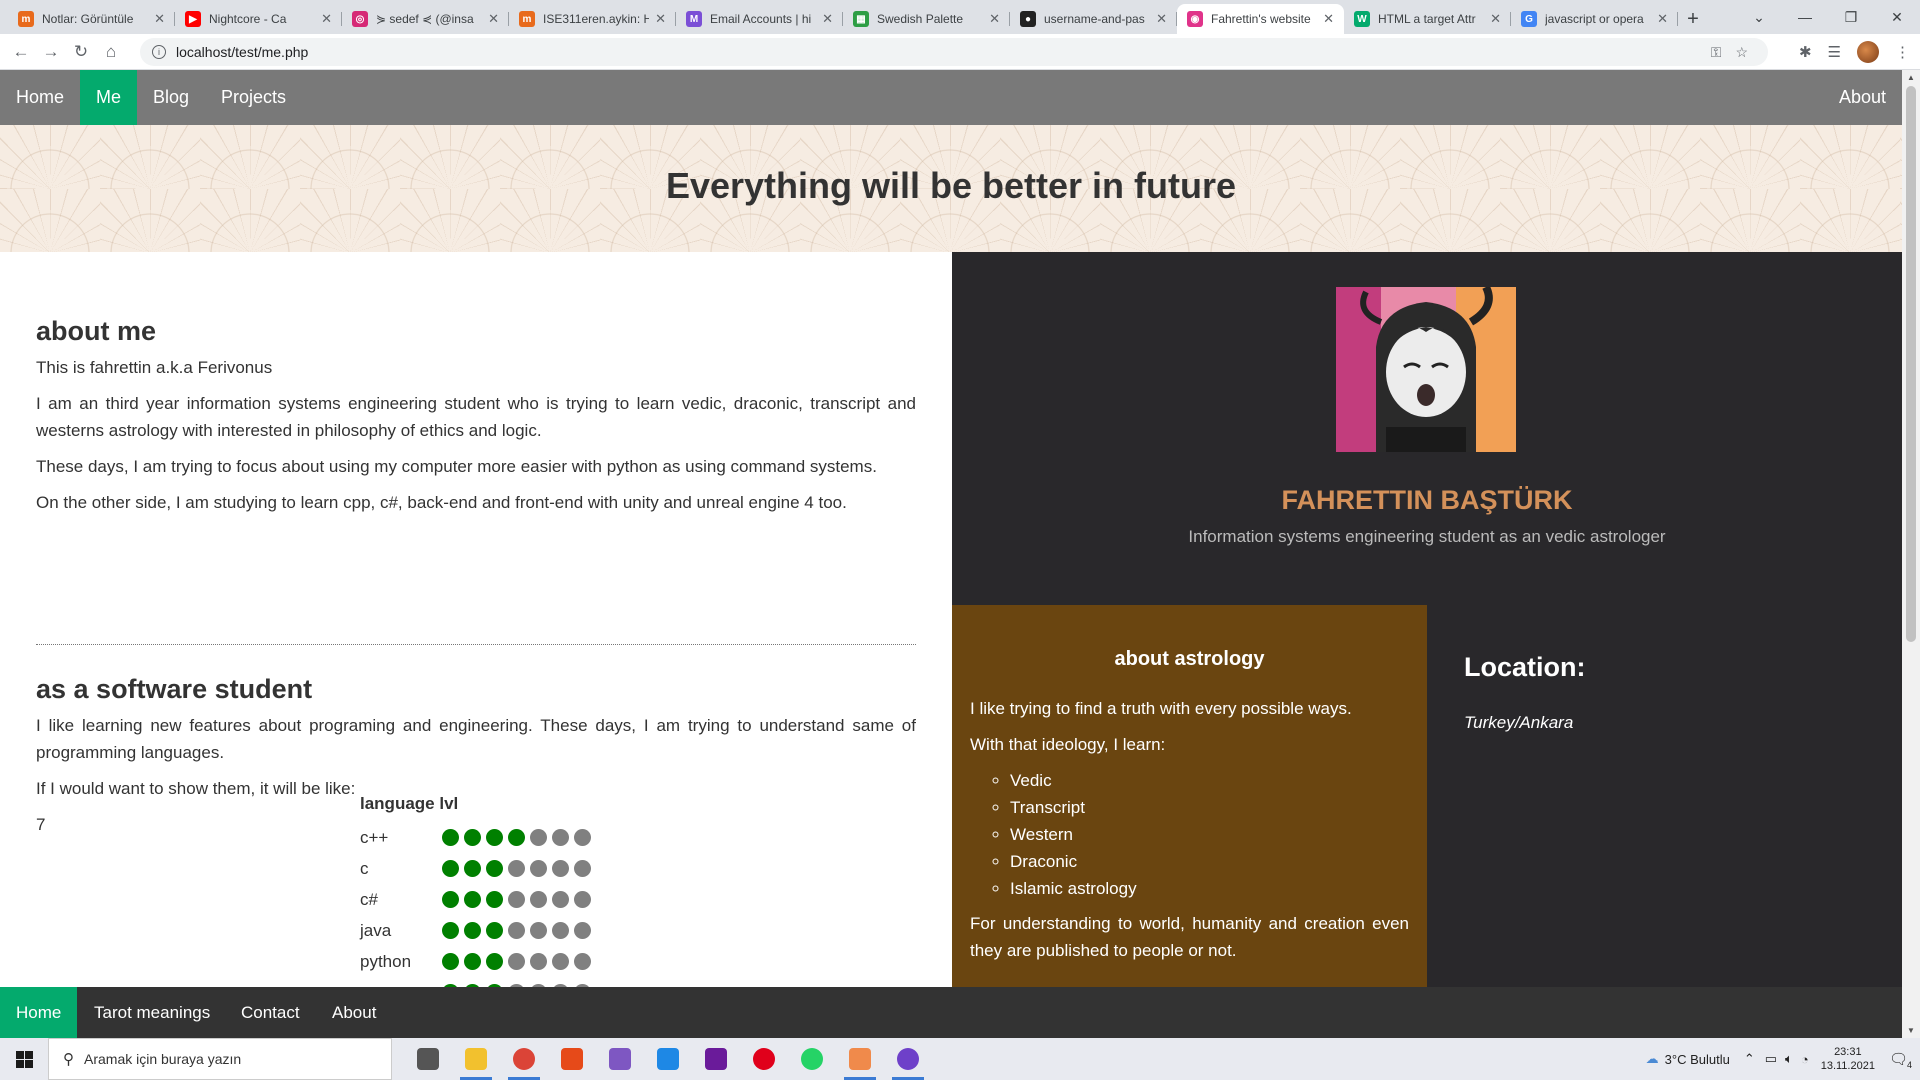  I want to click on start-button, so click(24, 1059).